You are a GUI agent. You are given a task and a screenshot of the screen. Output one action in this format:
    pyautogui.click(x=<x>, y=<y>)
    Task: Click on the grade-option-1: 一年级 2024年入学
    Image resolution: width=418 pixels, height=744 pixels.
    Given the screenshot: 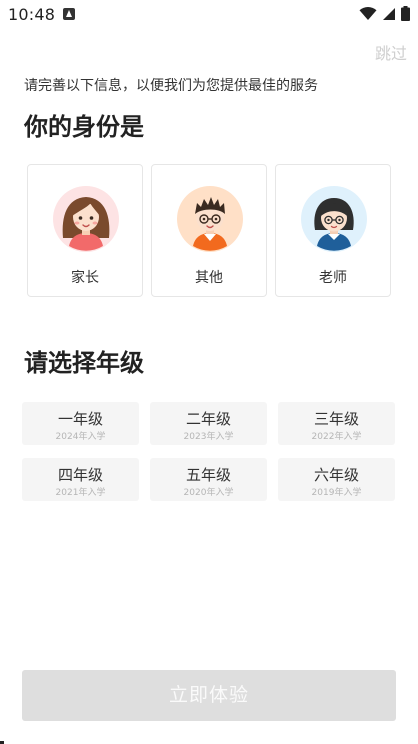 What is the action you would take?
    pyautogui.click(x=80, y=423)
    